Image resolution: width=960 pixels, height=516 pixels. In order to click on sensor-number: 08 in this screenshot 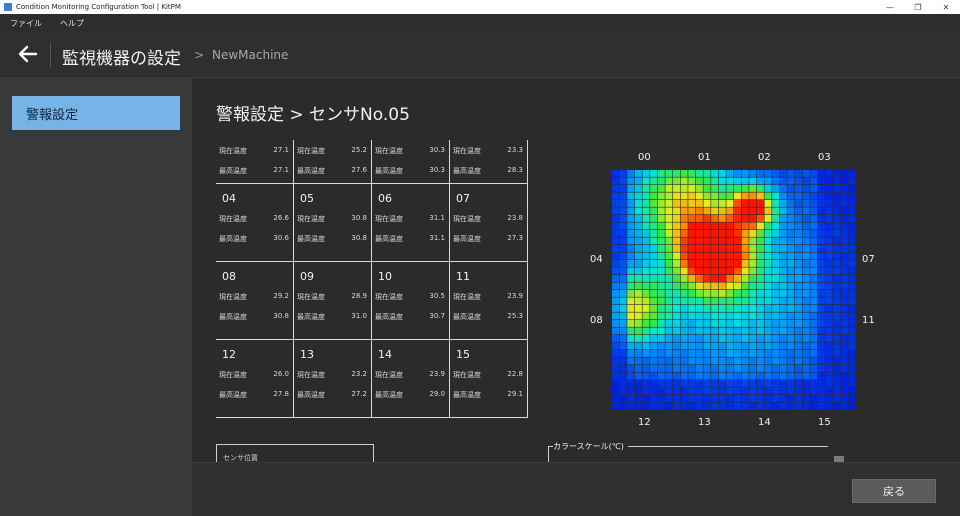, I will do `click(229, 276)`.